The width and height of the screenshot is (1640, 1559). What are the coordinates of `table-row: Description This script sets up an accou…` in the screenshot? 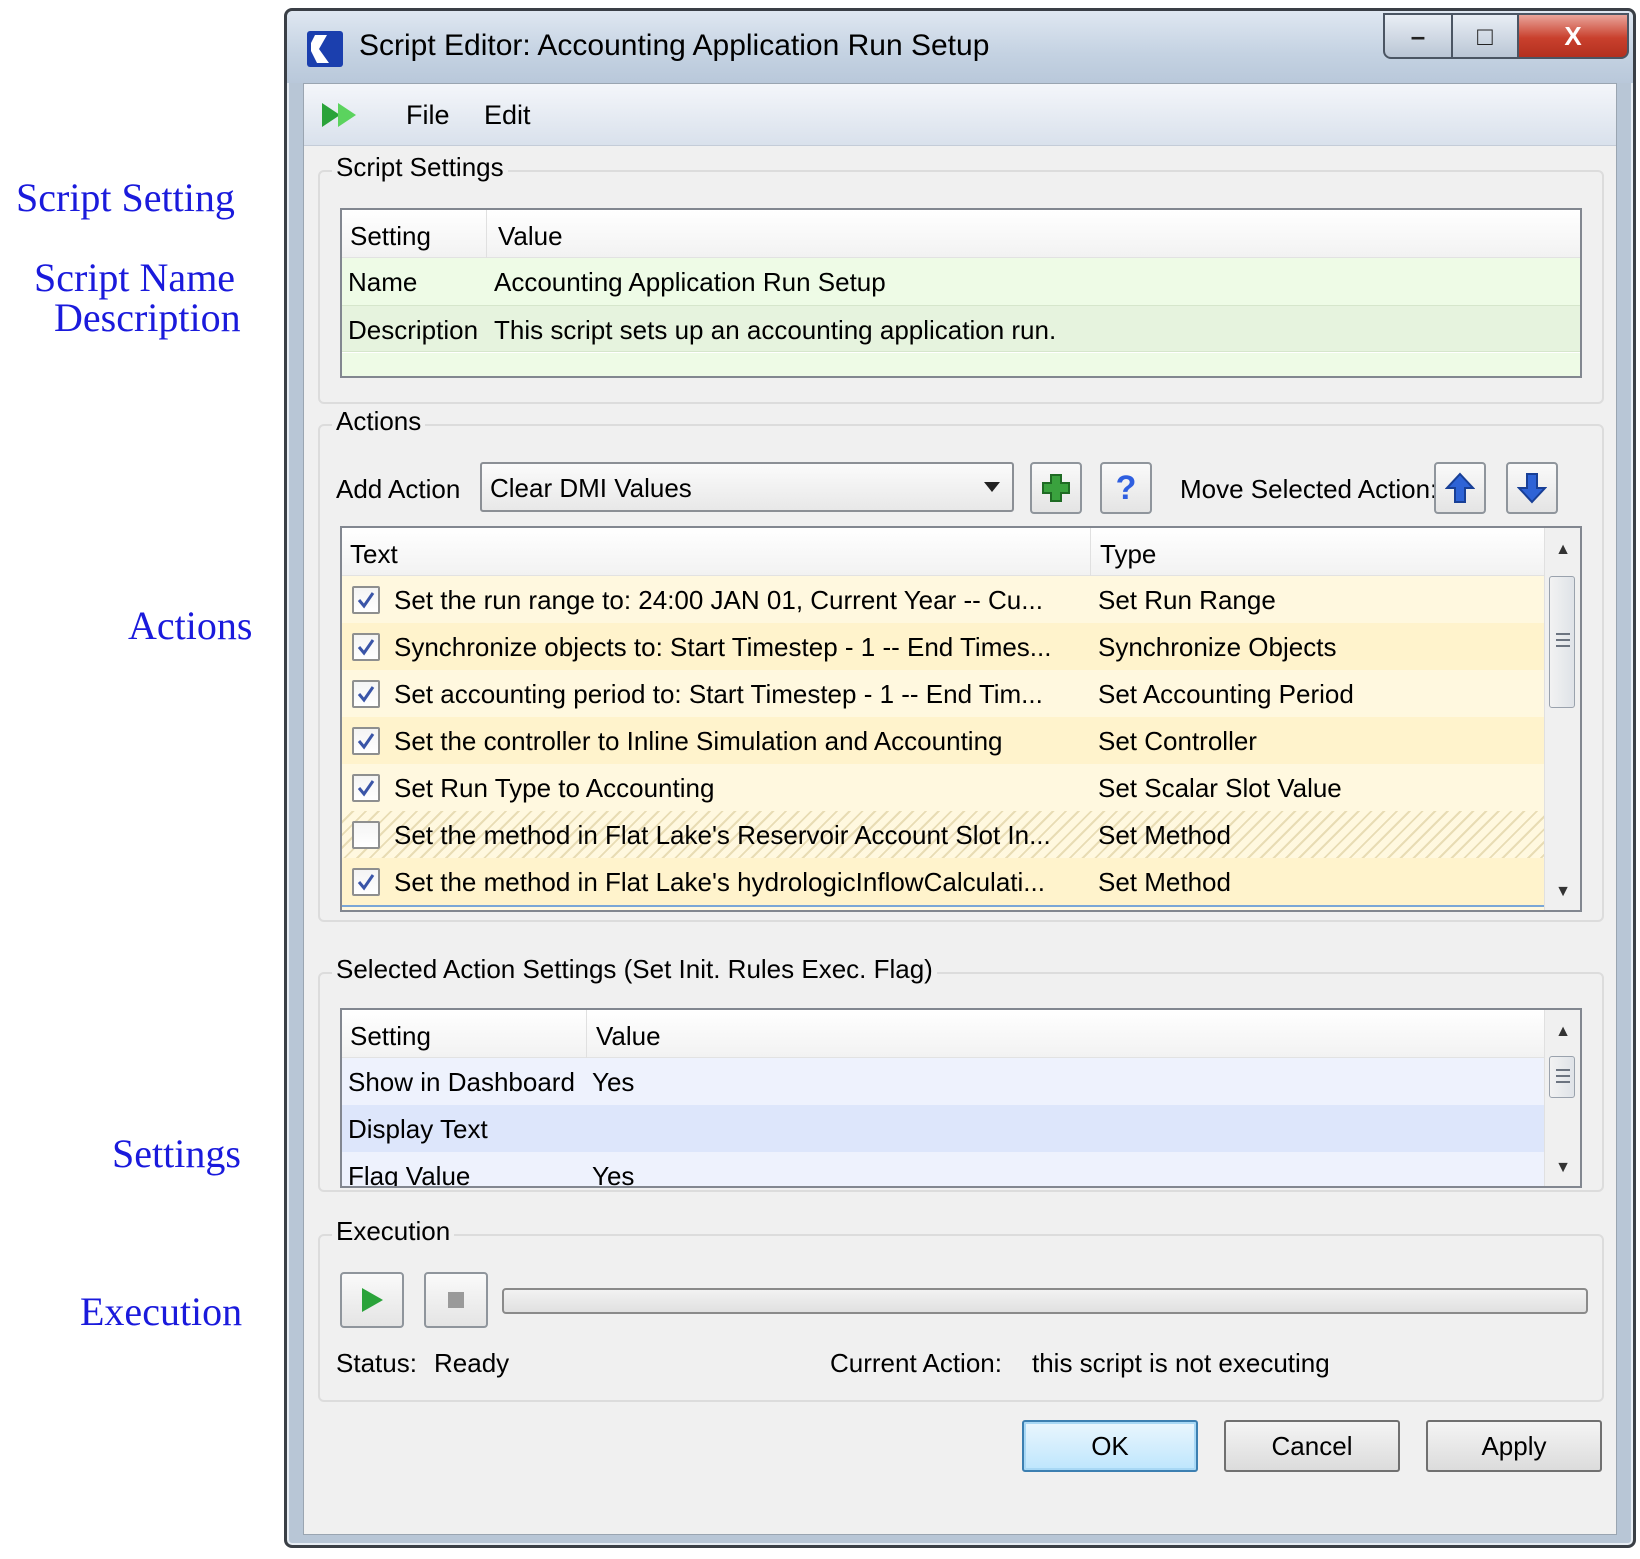 It's located at (961, 328).